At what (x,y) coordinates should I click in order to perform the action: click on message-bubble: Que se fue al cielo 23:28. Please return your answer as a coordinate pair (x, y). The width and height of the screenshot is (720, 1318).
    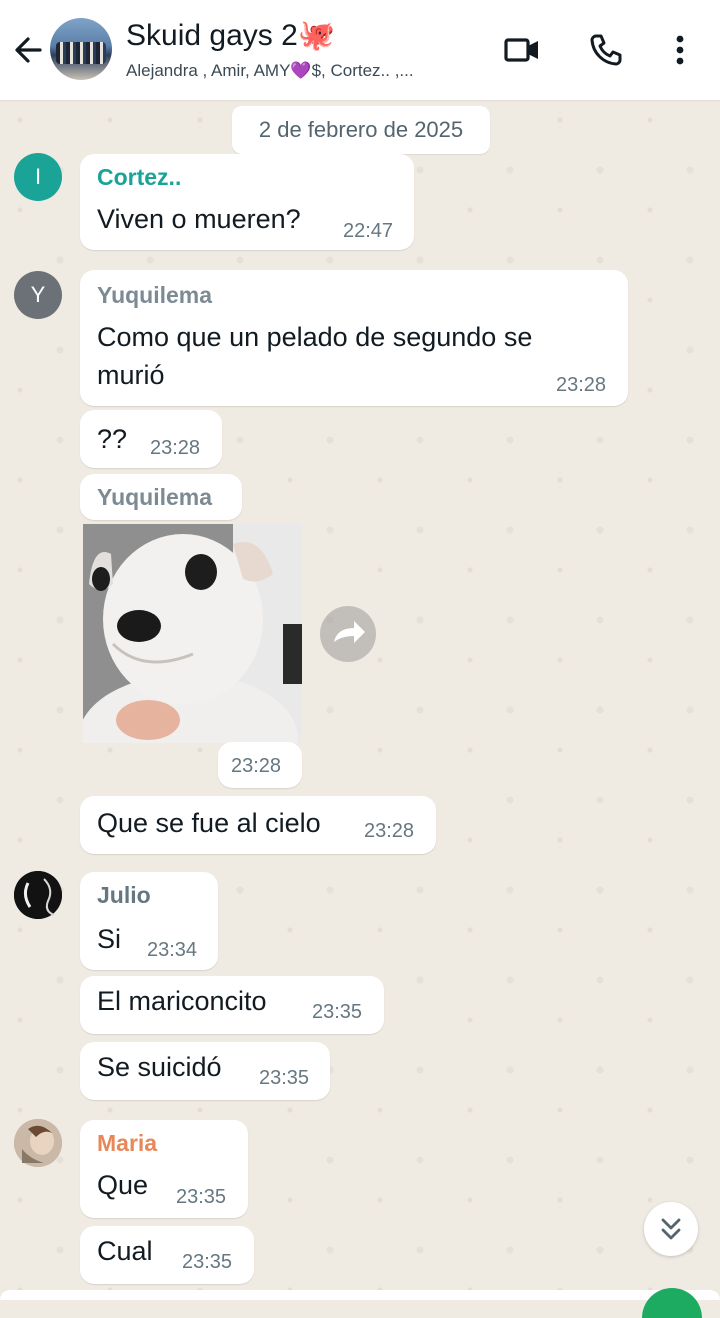
    Looking at the image, I should click on (258, 825).